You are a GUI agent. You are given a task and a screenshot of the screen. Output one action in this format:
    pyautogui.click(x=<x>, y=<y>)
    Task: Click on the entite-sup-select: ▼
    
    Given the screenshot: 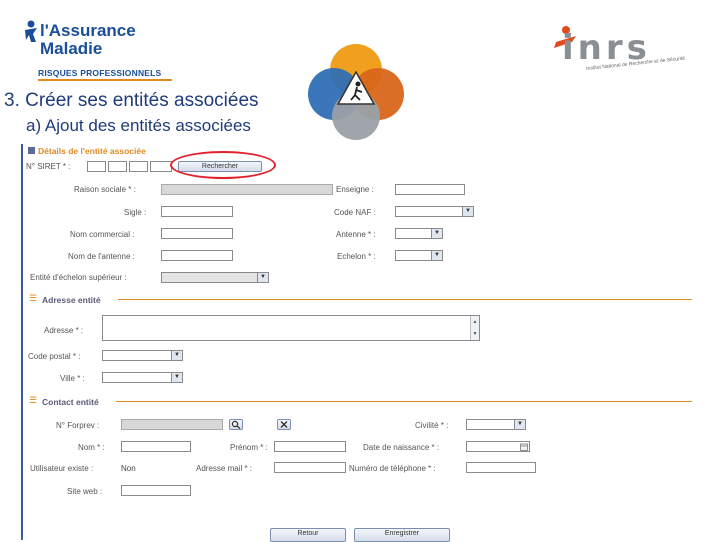 What is the action you would take?
    pyautogui.click(x=215, y=277)
    